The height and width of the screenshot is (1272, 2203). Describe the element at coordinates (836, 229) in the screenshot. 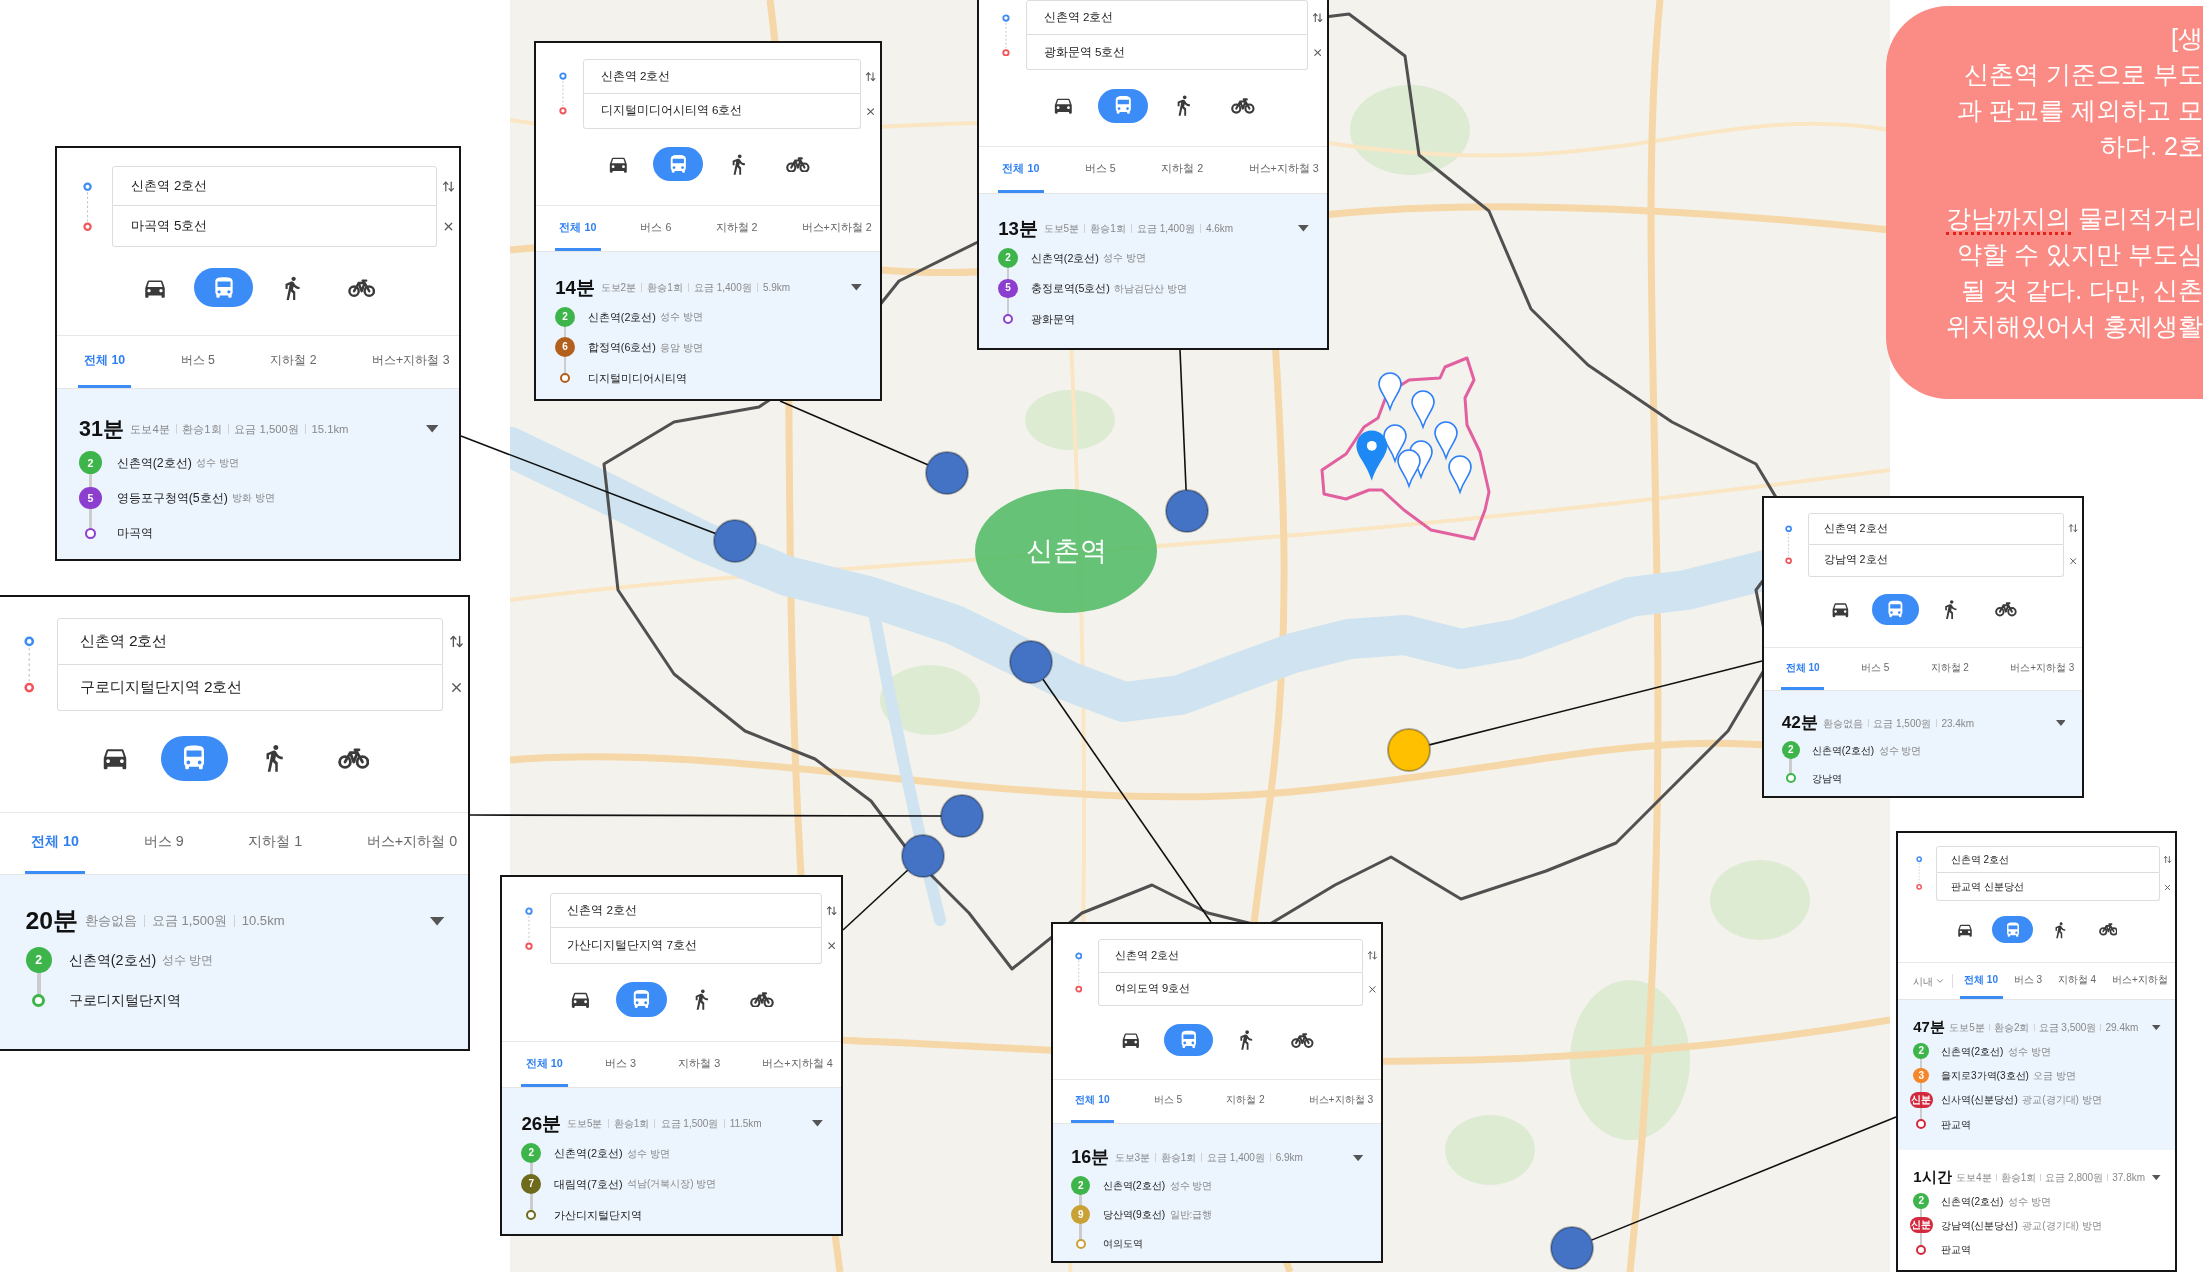

I see `tab: 버스+지하철 2` at that location.